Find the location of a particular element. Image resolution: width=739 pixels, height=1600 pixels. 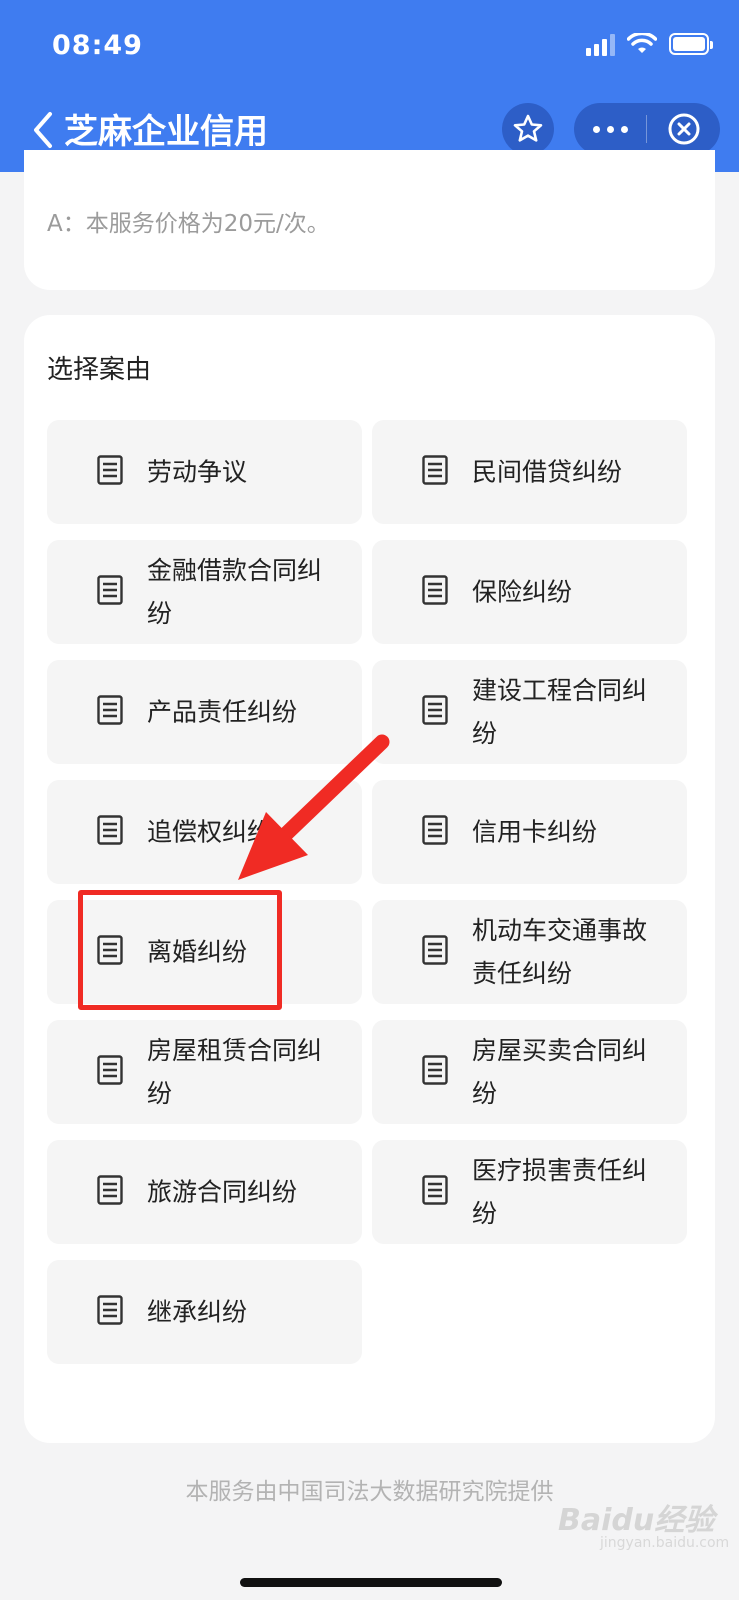

wifi-icon is located at coordinates (642, 43).